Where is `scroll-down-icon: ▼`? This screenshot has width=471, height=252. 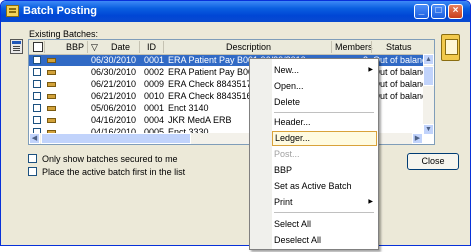 scroll-down-icon: ▼ is located at coordinates (428, 129).